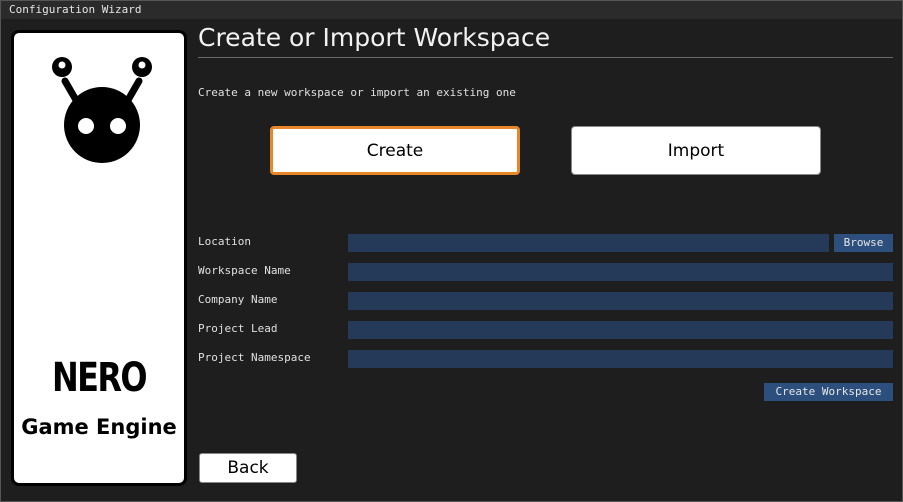 This screenshot has width=903, height=502. Describe the element at coordinates (238, 328) in the screenshot. I see `project-lead-label: Project Lead` at that location.